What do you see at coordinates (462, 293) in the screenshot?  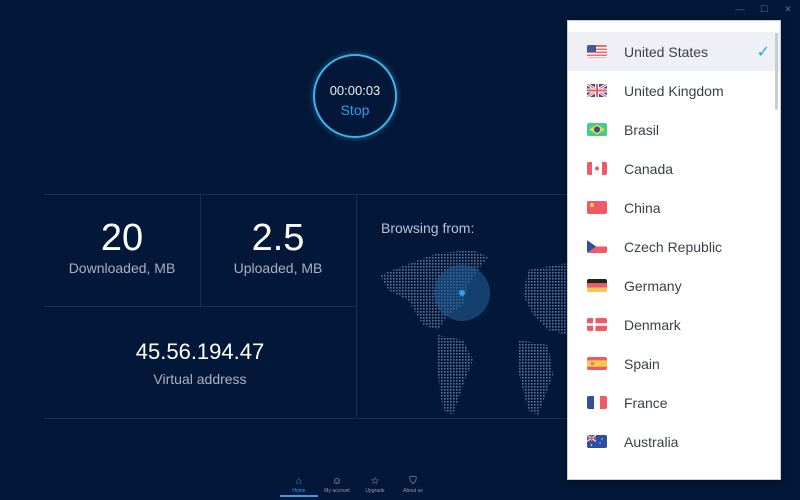 I see `location-marker` at bounding box center [462, 293].